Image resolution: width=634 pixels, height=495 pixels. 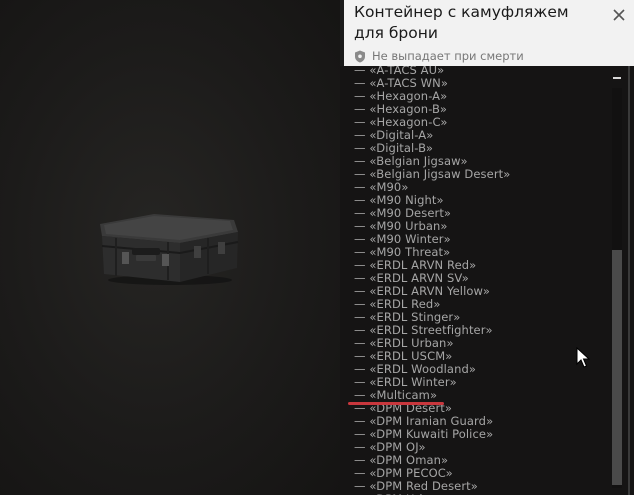 I want to click on mouse-cursor-icon, so click(x=583, y=357).